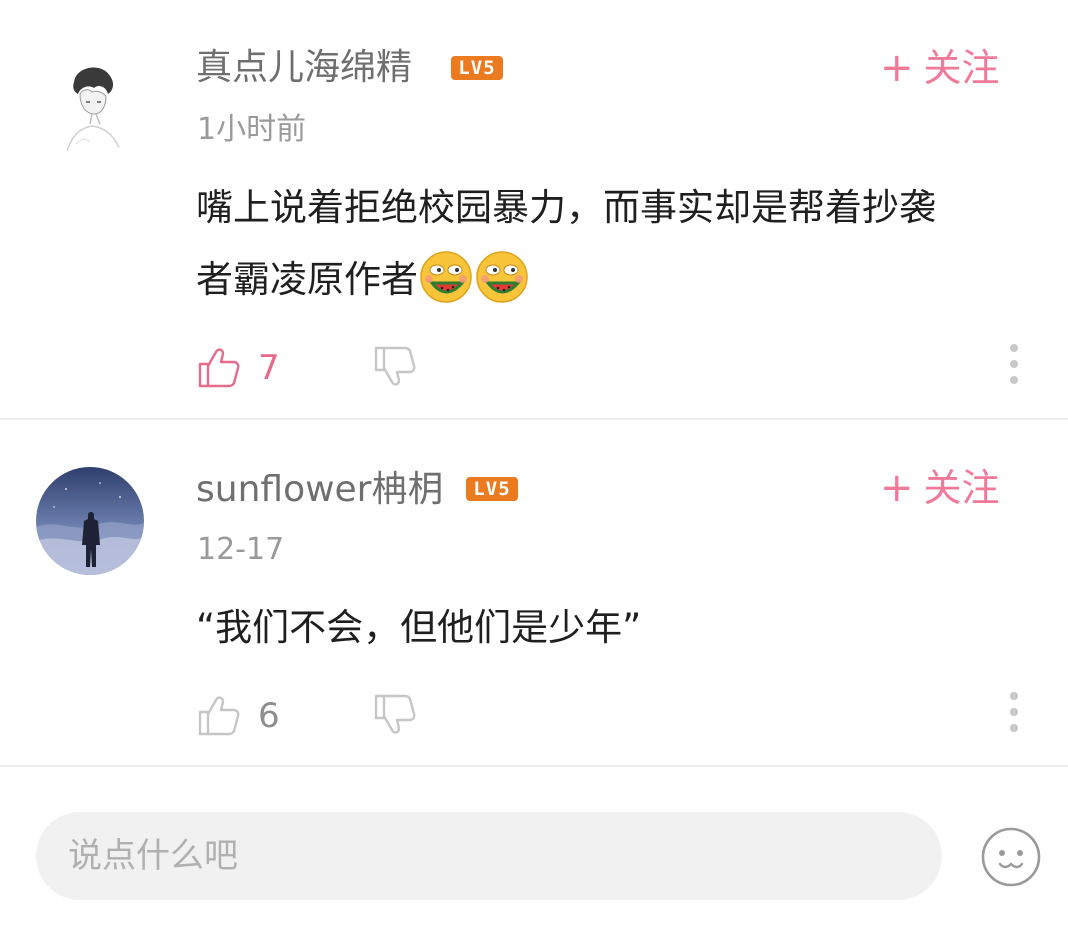 The image size is (1068, 931). What do you see at coordinates (616, 367) in the screenshot?
I see `comment-actions: 7` at bounding box center [616, 367].